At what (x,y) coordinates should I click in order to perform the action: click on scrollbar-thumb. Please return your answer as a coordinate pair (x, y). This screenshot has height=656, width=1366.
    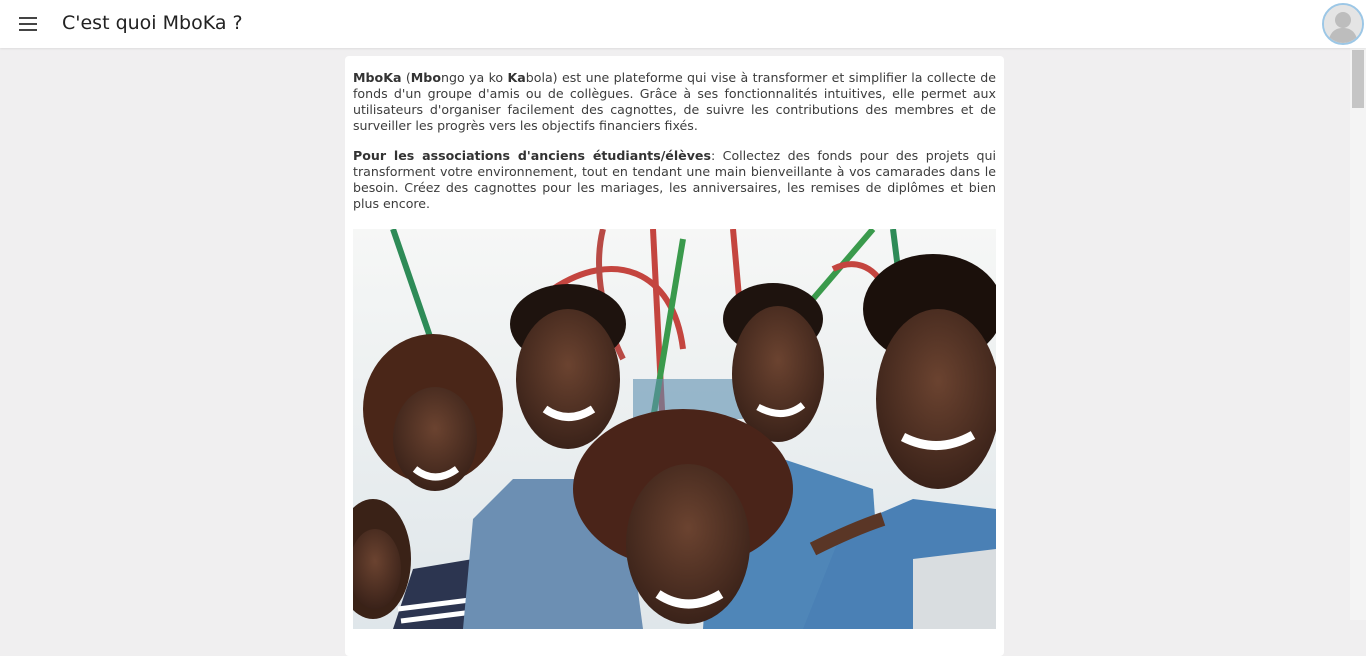
    Looking at the image, I should click on (1358, 79).